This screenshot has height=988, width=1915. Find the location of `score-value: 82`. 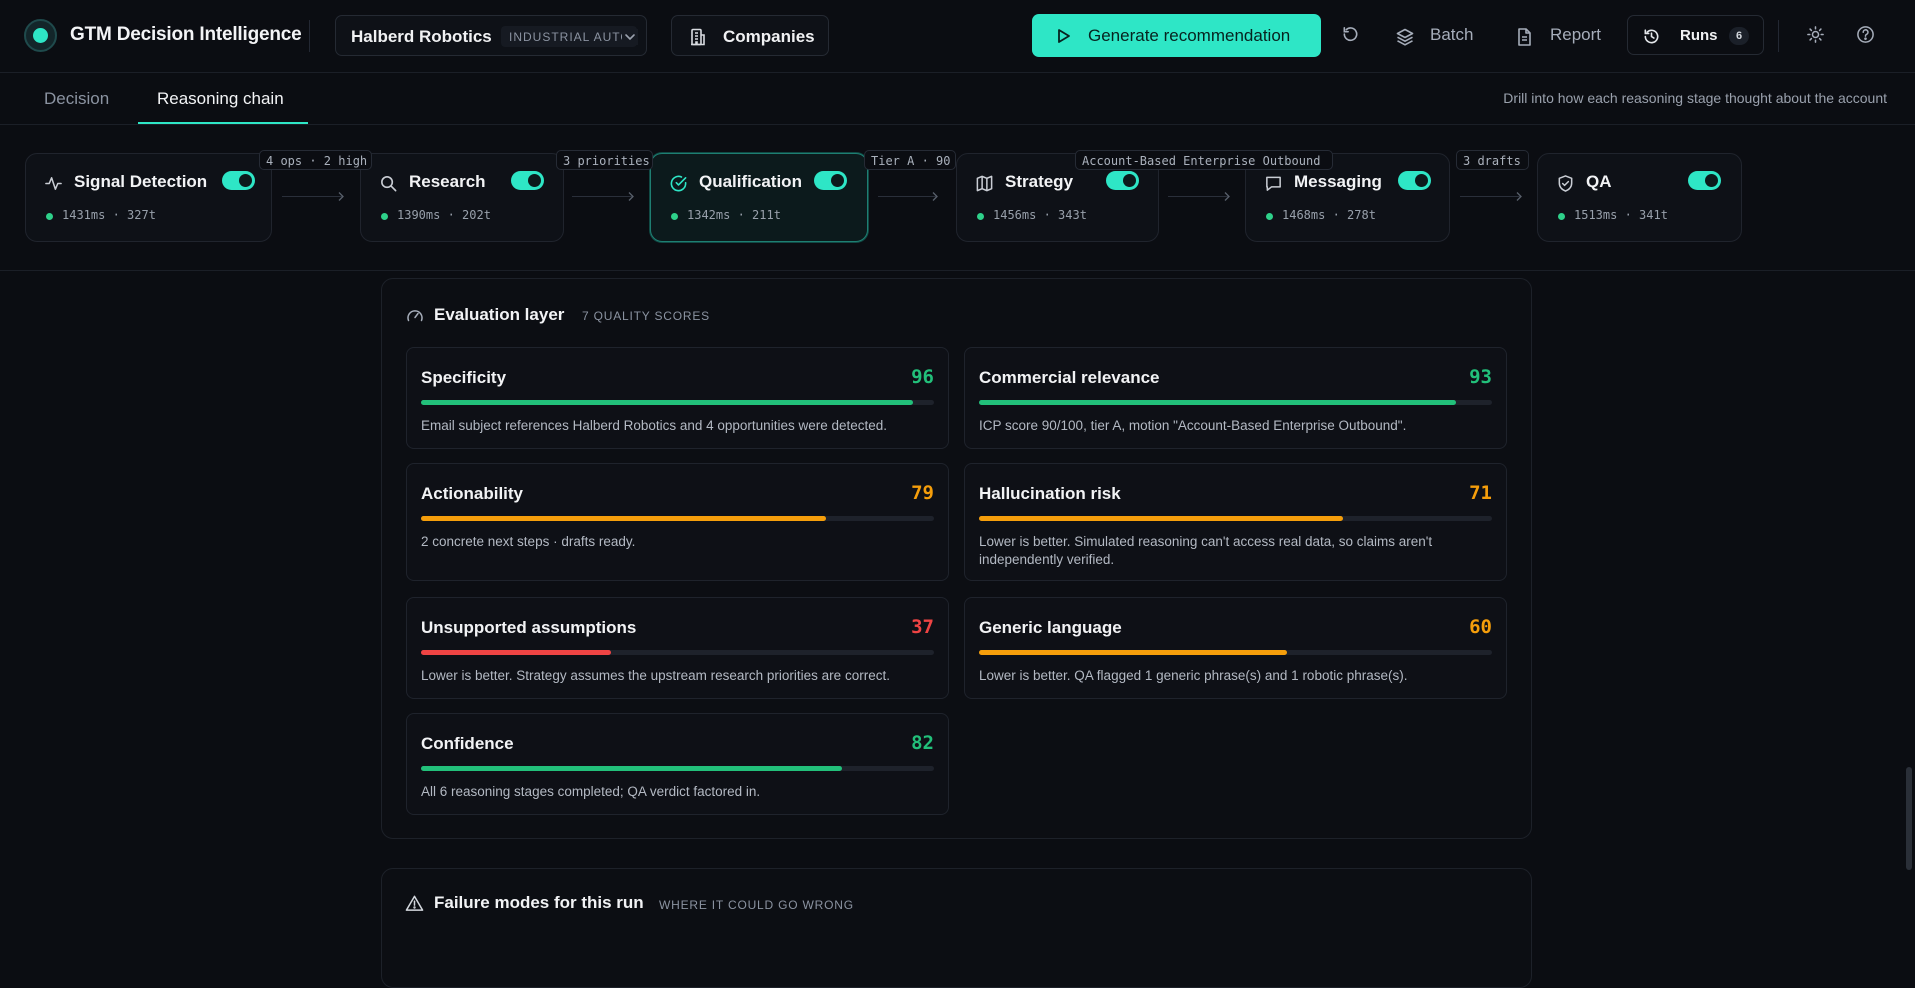

score-value: 82 is located at coordinates (922, 743).